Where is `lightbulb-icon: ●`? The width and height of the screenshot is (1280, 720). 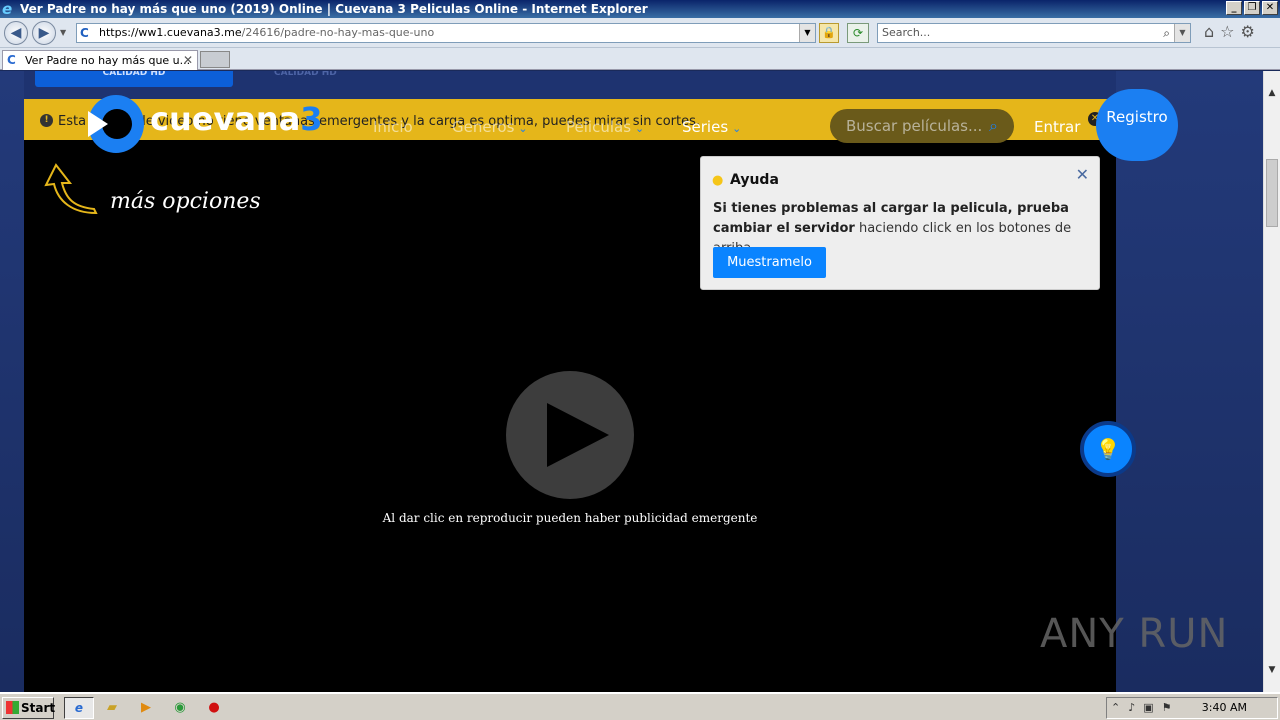 lightbulb-icon: ● is located at coordinates (718, 180).